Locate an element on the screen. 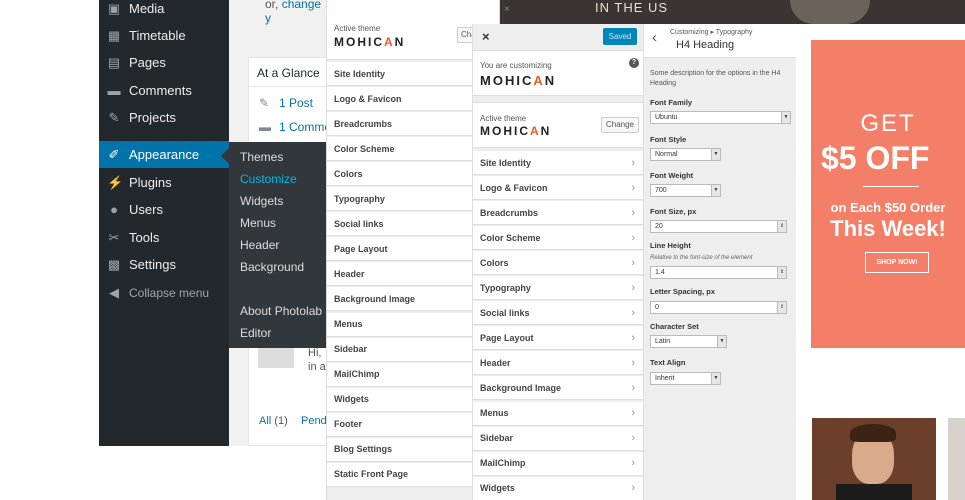 The height and width of the screenshot is (500, 965). section-typography: Typography › is located at coordinates (558, 288).